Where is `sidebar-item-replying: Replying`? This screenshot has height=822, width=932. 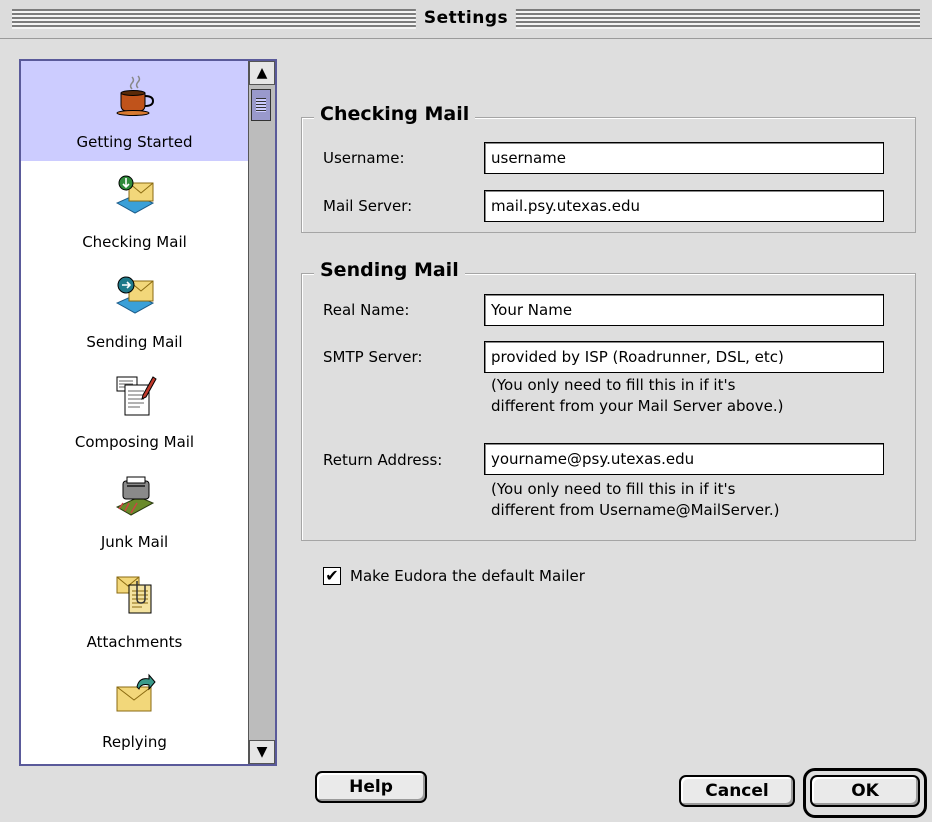
sidebar-item-replying: Replying is located at coordinates (134, 711).